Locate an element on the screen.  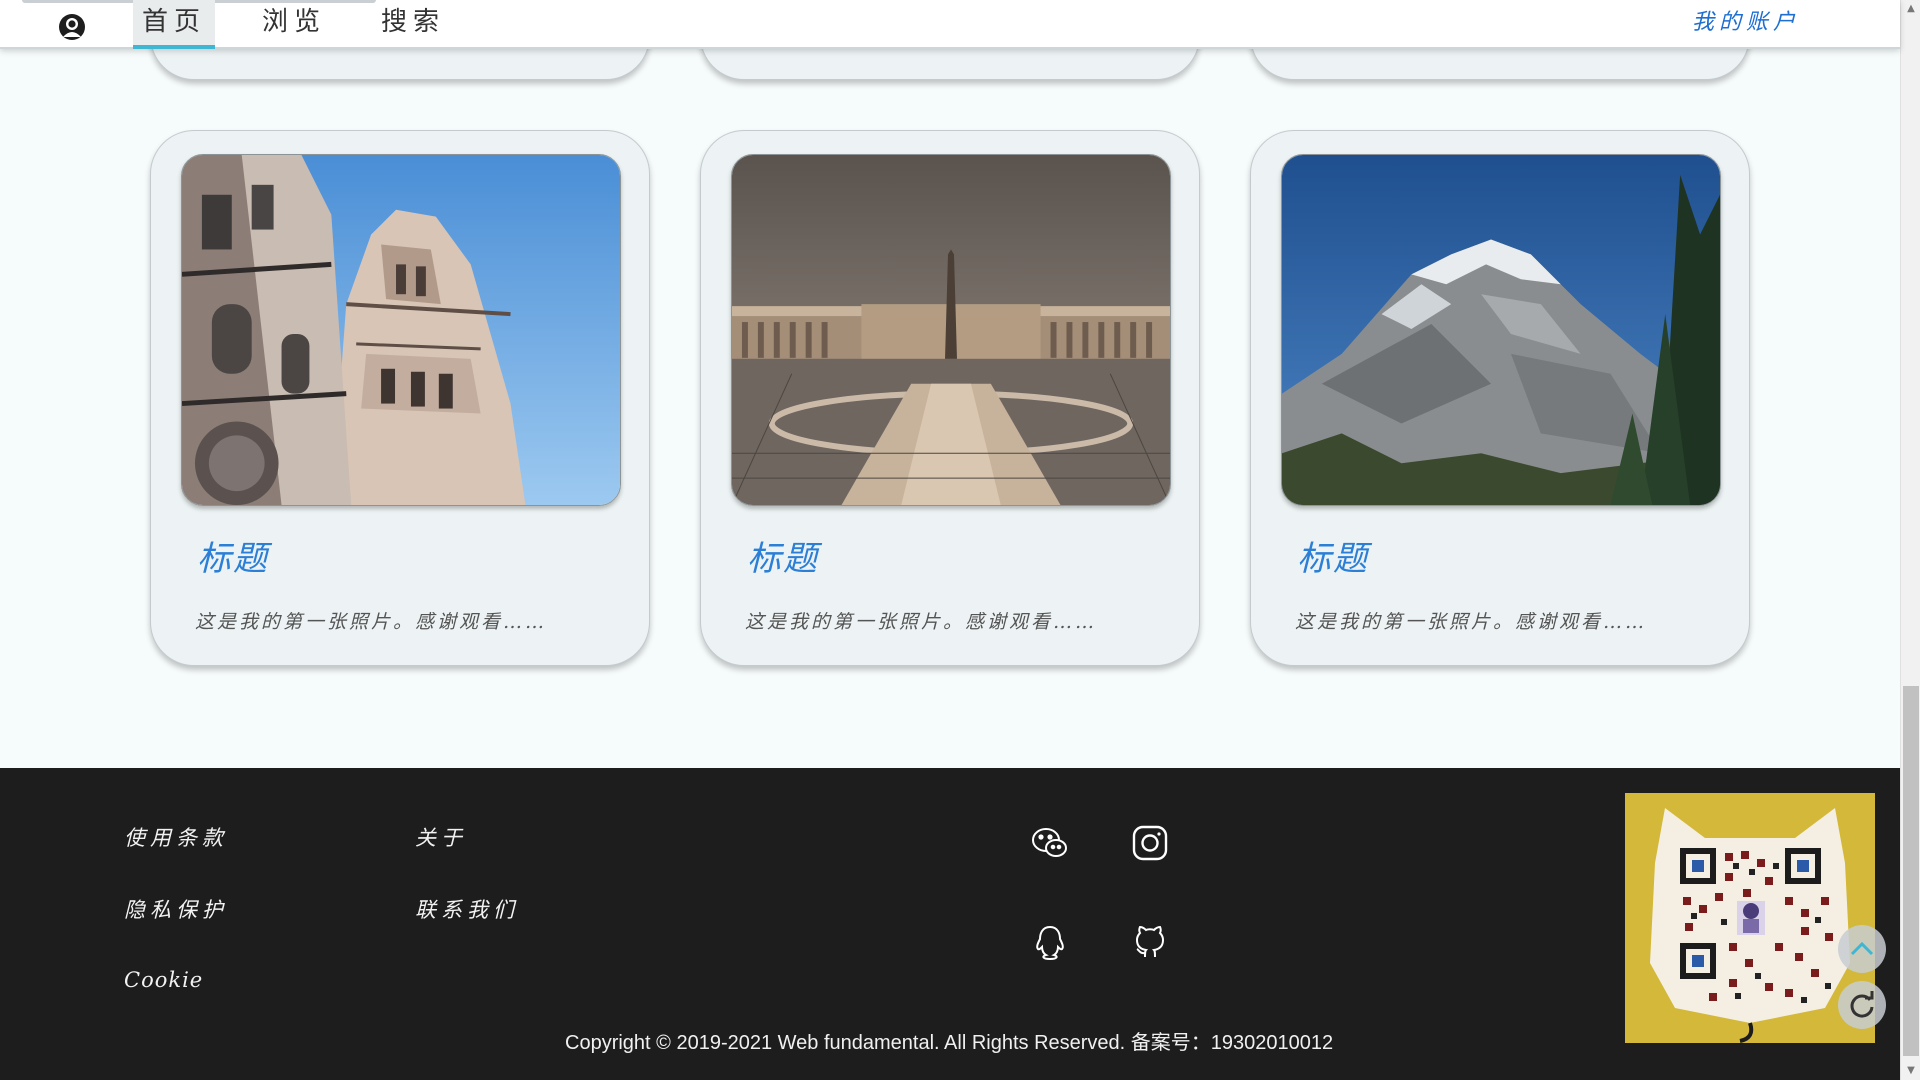
card-image-cathedral is located at coordinates (401, 330).